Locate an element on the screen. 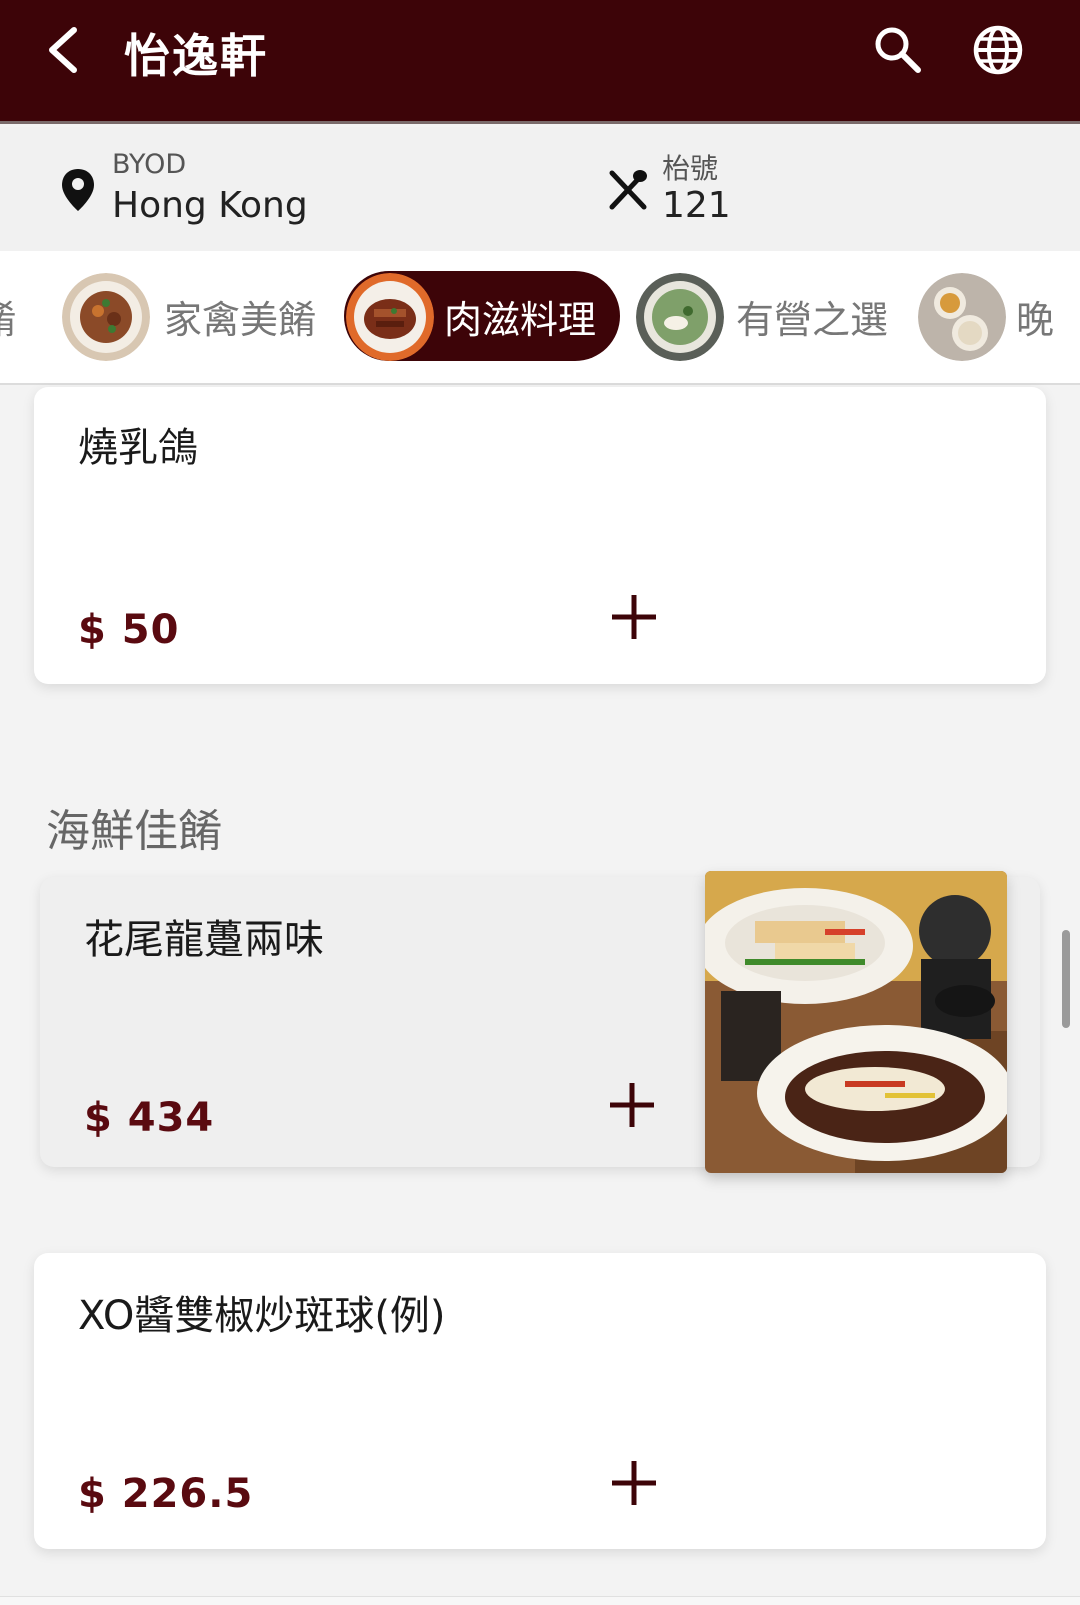 This screenshot has height=1605, width=1080. dish-name: XO醬雙椒炒斑球(例) is located at coordinates (262, 1316).